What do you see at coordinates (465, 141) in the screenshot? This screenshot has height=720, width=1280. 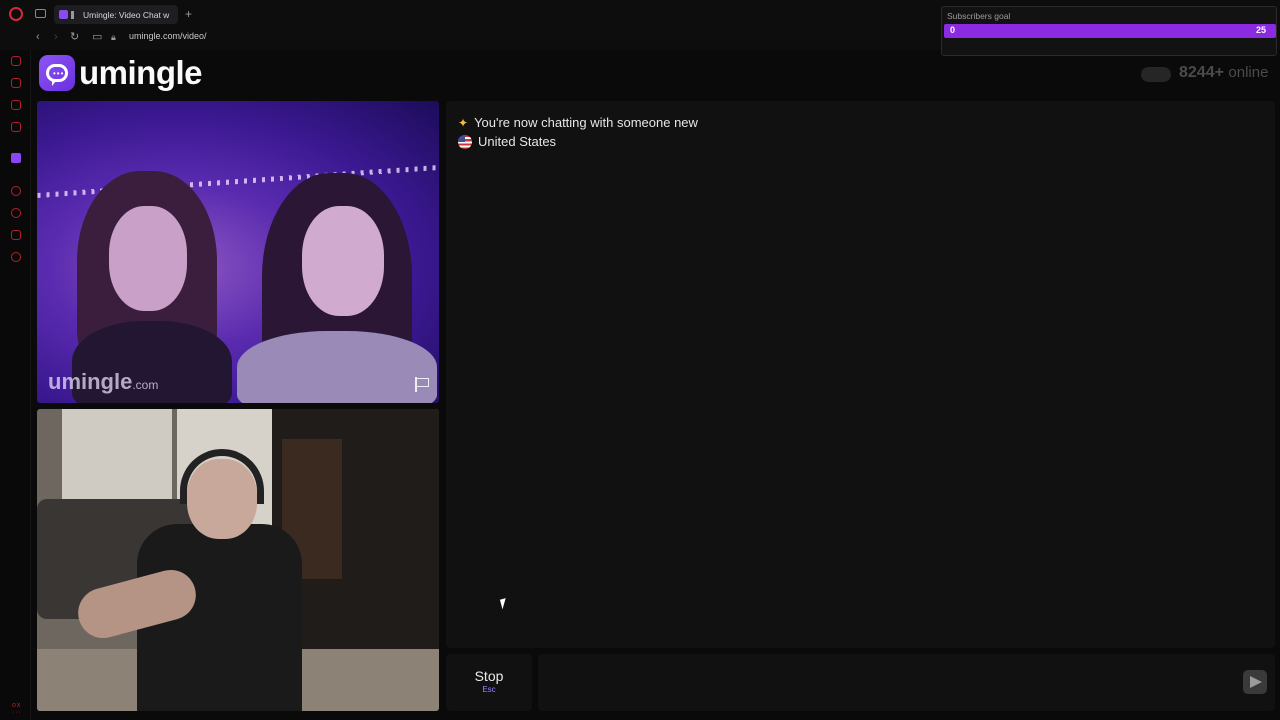 I see `us-flag-icon` at bounding box center [465, 141].